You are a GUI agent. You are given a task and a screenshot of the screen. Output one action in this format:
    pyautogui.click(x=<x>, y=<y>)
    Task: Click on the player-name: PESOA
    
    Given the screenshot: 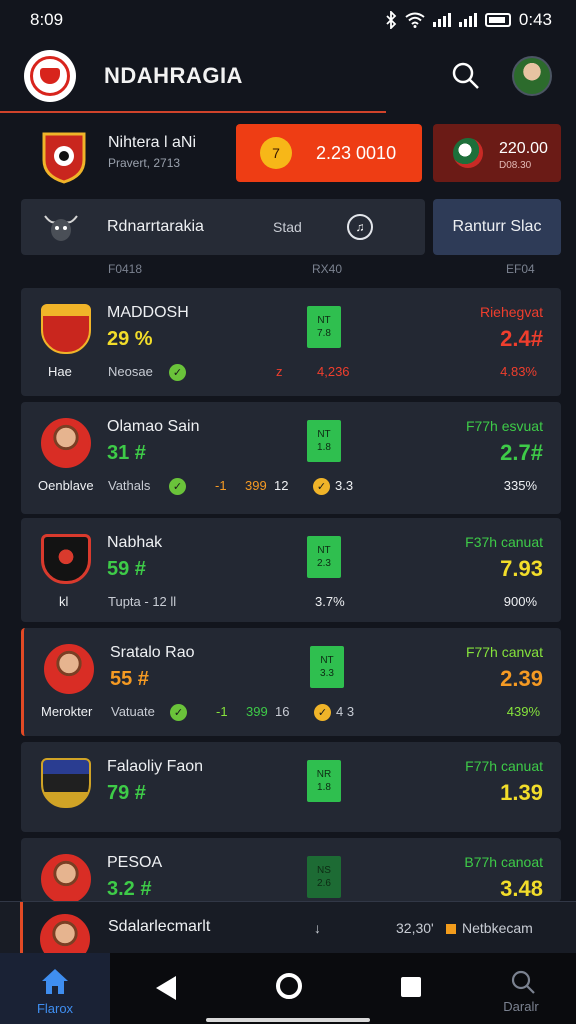 What is the action you would take?
    pyautogui.click(x=135, y=862)
    